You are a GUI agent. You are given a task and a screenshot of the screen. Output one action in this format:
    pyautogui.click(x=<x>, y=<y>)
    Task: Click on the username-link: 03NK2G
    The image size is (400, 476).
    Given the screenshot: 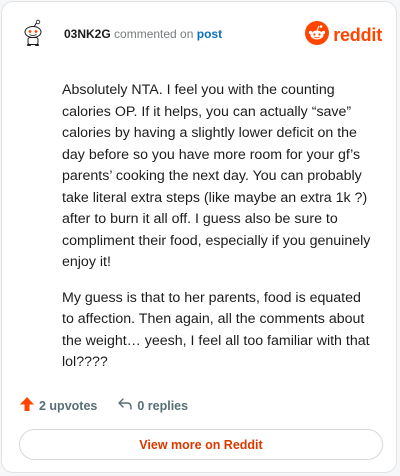 What is the action you would take?
    pyautogui.click(x=87, y=34)
    